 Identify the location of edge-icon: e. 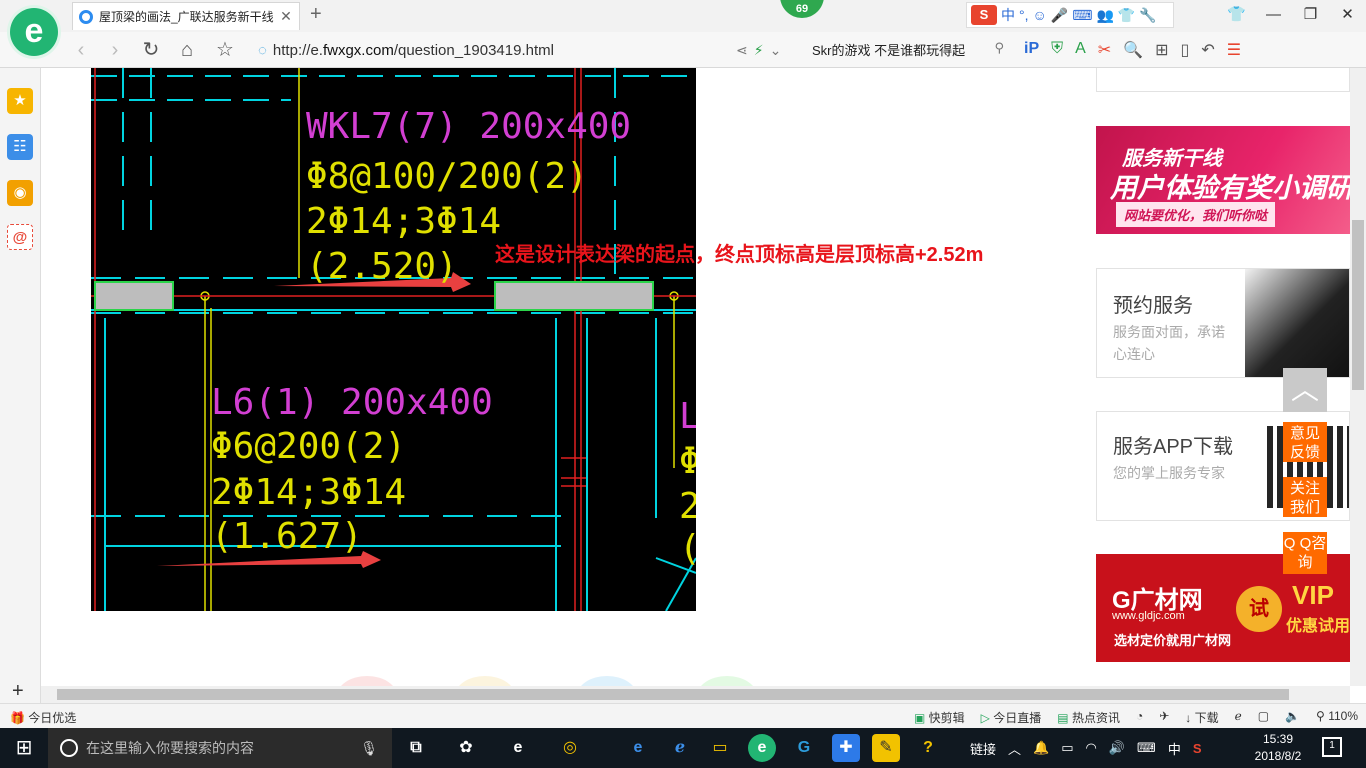
(638, 748).